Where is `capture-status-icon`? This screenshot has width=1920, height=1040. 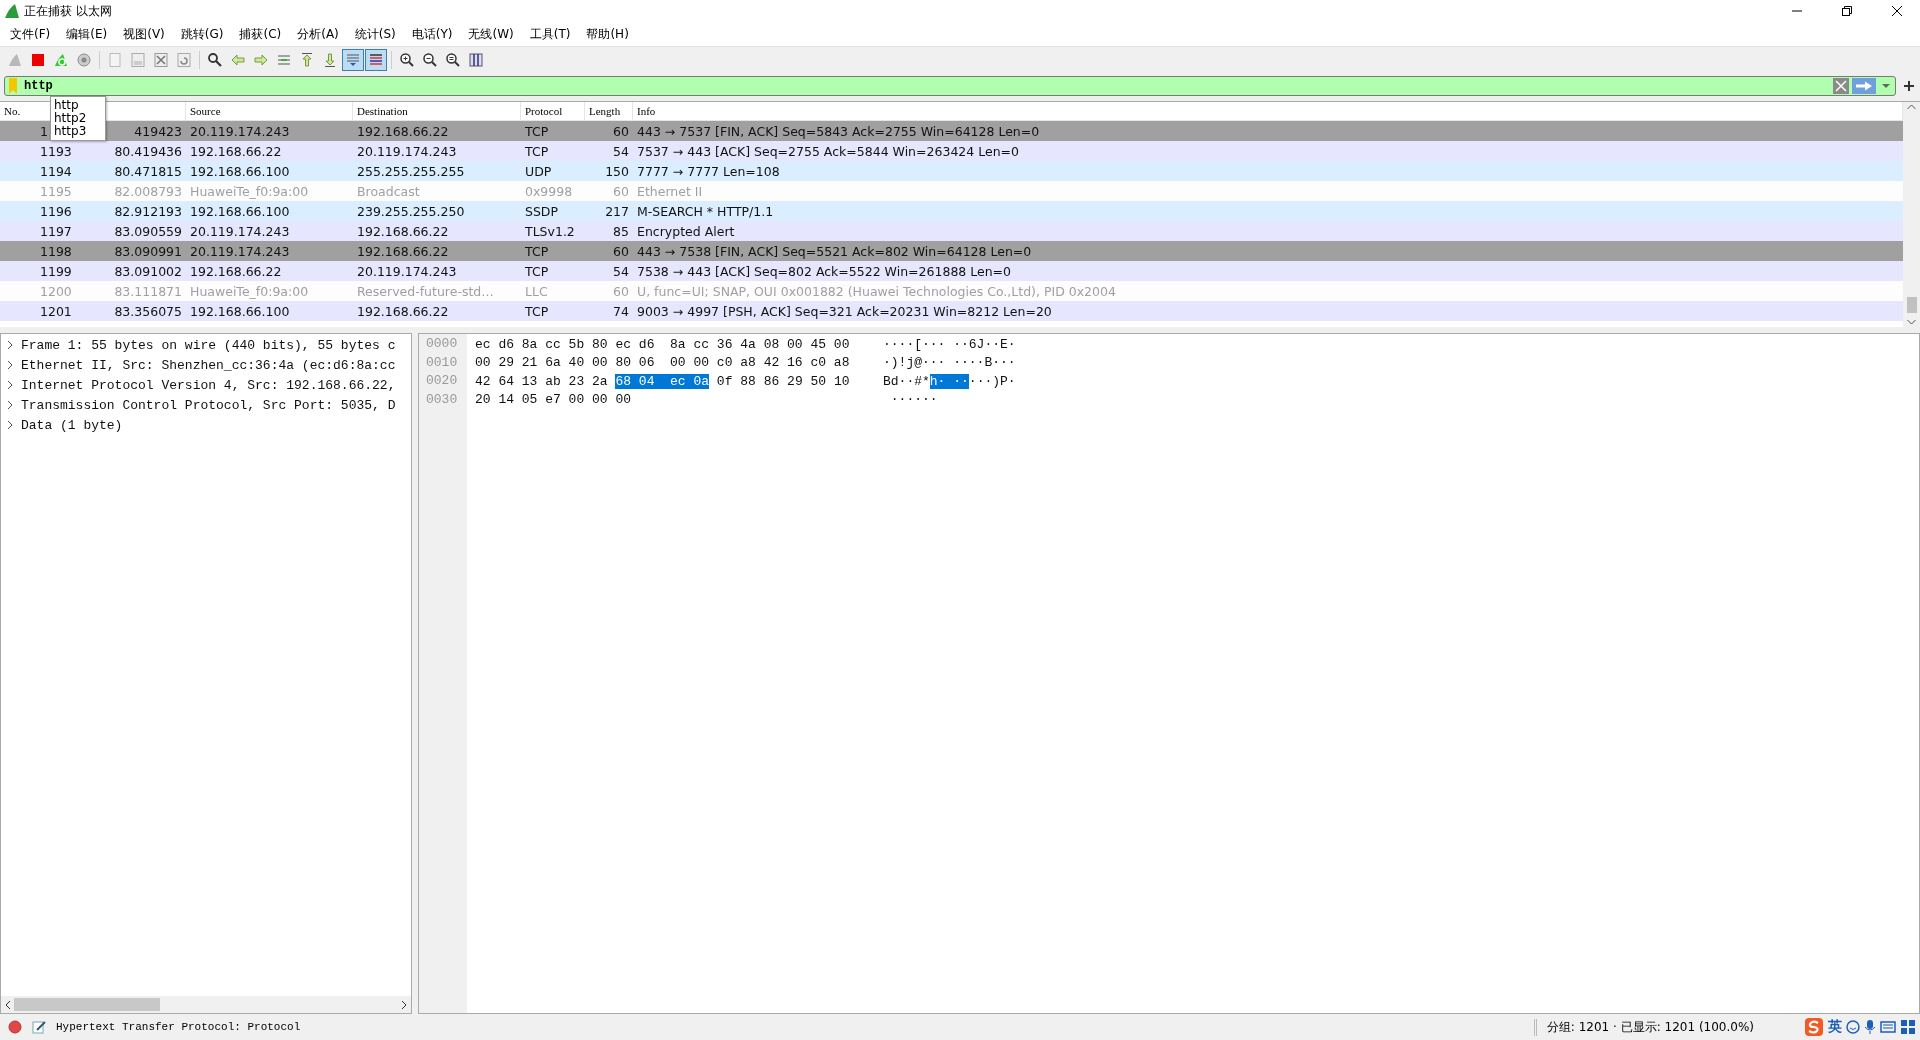
capture-status-icon is located at coordinates (15, 1027).